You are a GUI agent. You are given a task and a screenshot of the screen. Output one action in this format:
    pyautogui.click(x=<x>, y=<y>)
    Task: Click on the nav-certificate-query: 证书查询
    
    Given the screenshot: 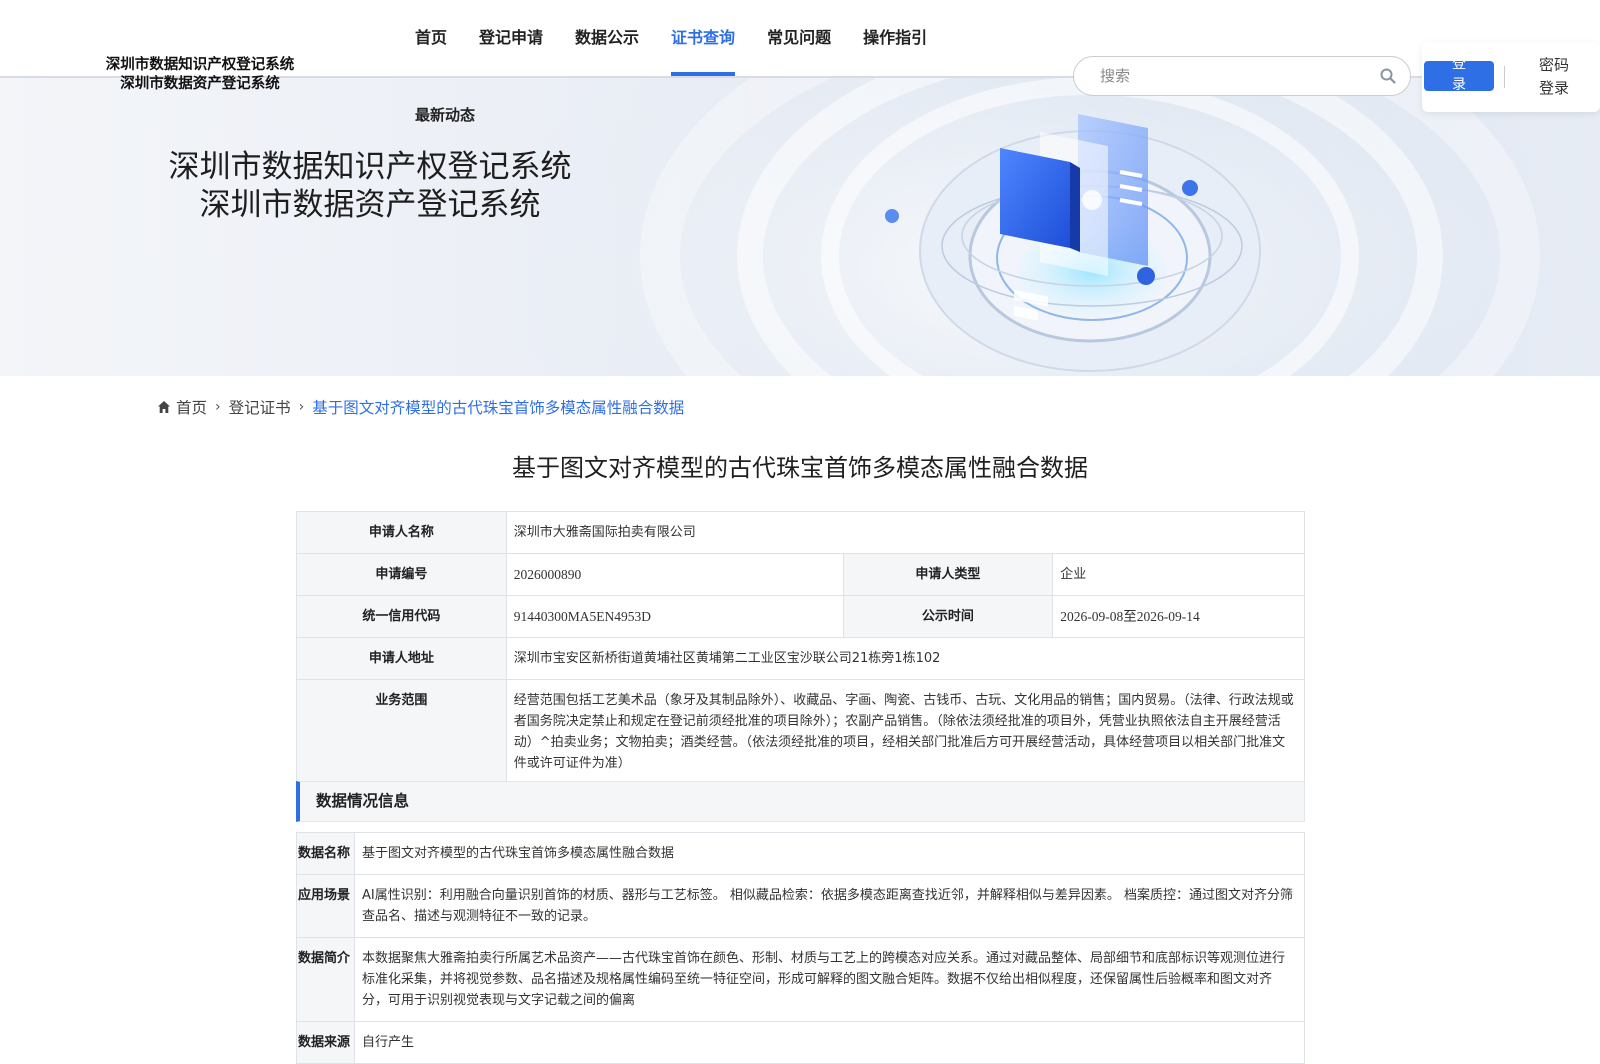 What is the action you would take?
    pyautogui.click(x=703, y=38)
    